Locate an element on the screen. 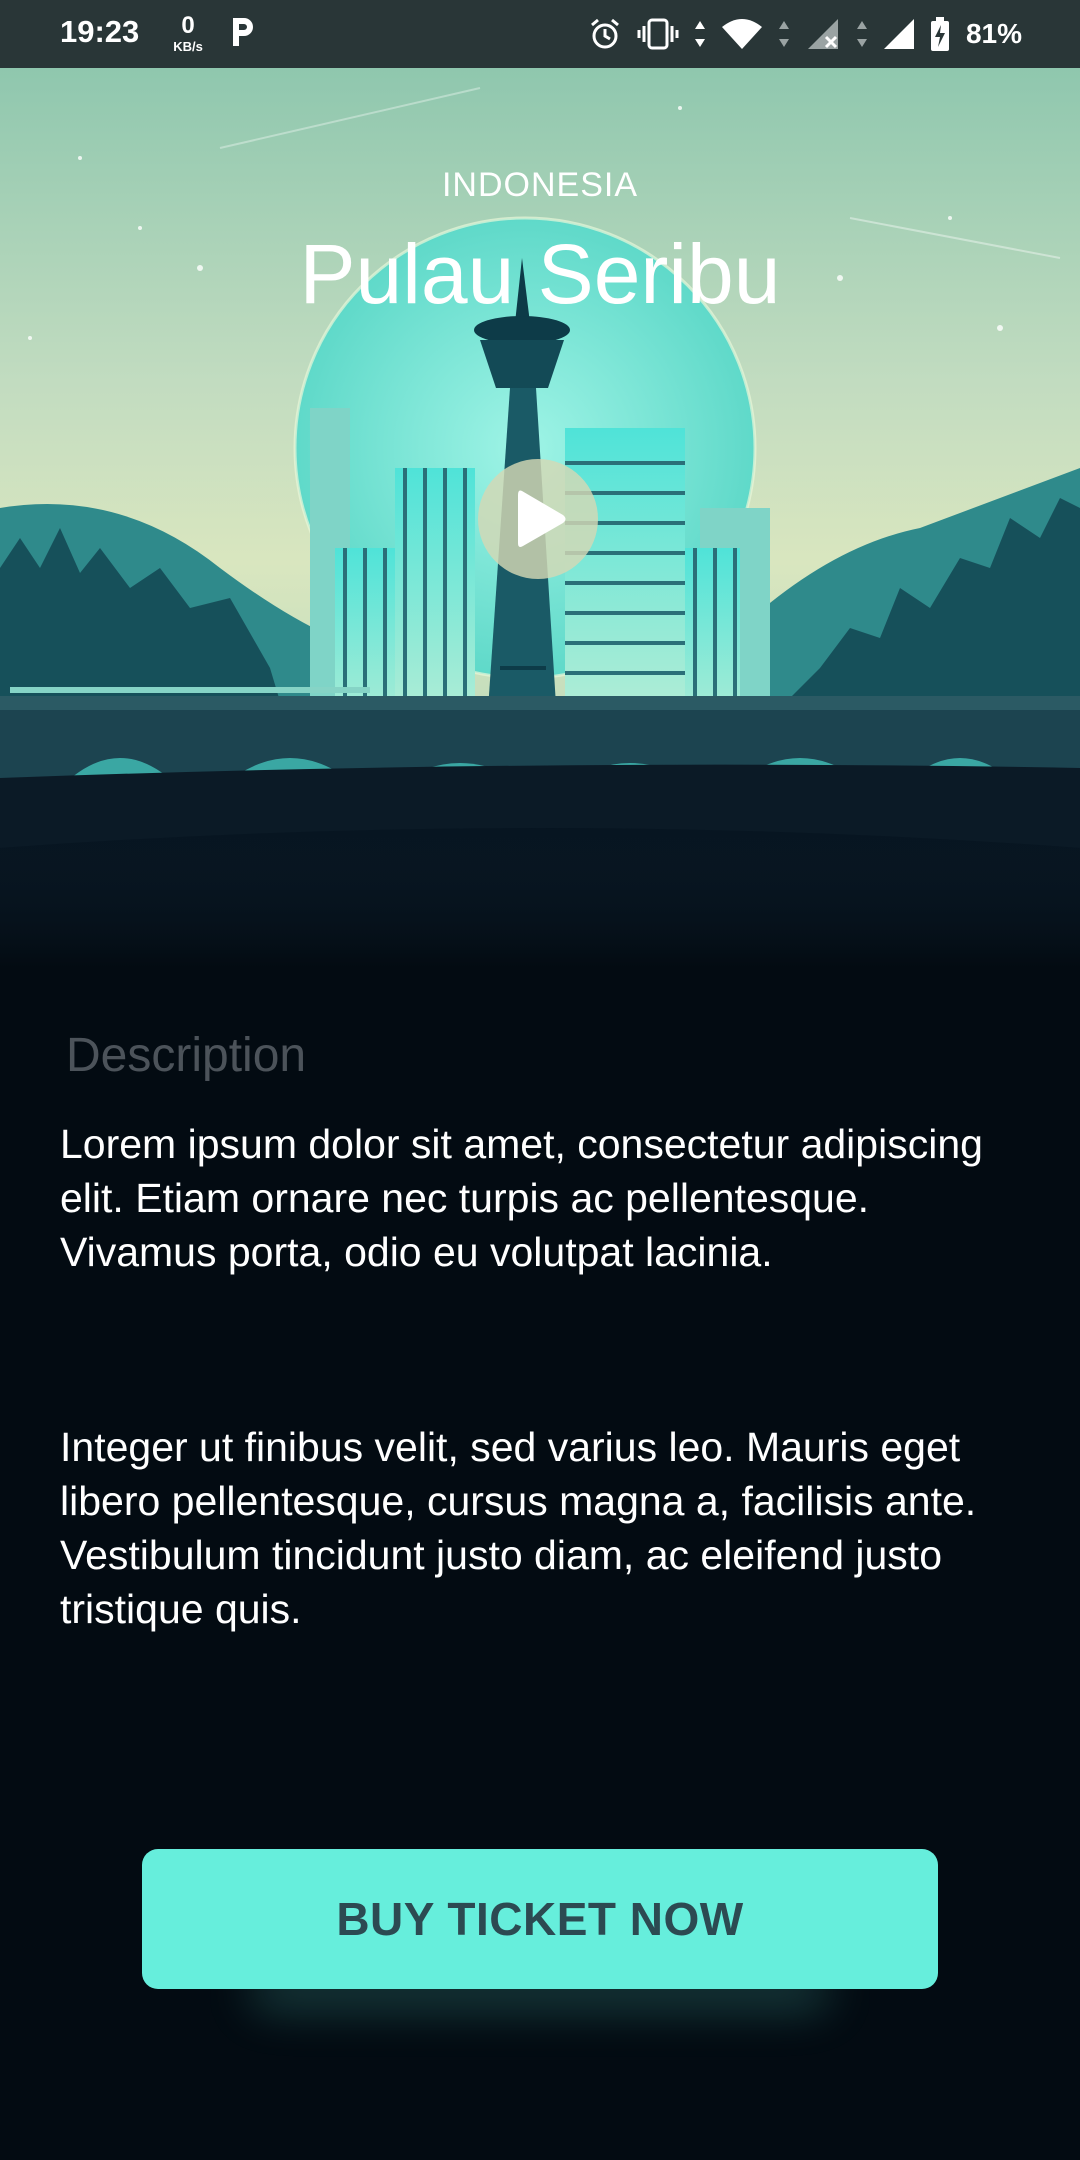  signal-no-sim-icon is located at coordinates (822, 34).